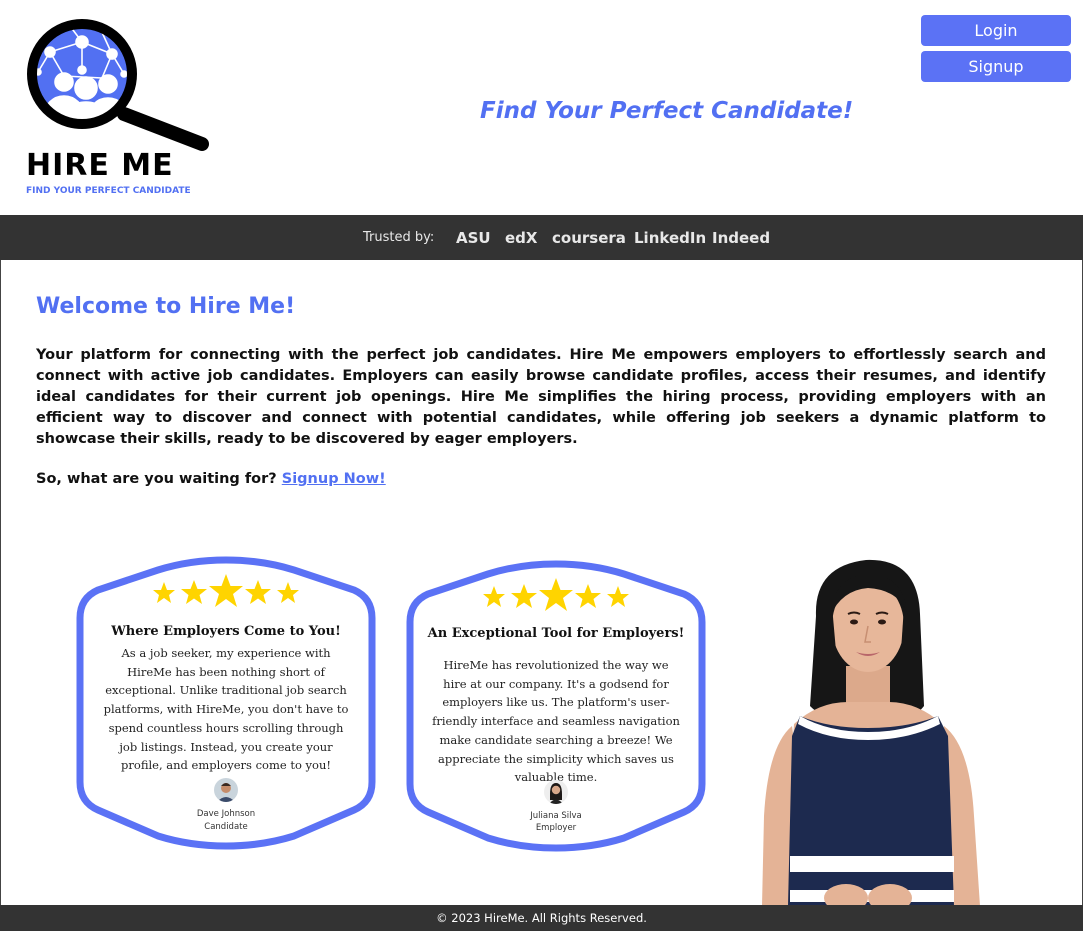  Describe the element at coordinates (556, 633) in the screenshot. I see `review-title: An Exceptional Tool for Employers!` at that location.